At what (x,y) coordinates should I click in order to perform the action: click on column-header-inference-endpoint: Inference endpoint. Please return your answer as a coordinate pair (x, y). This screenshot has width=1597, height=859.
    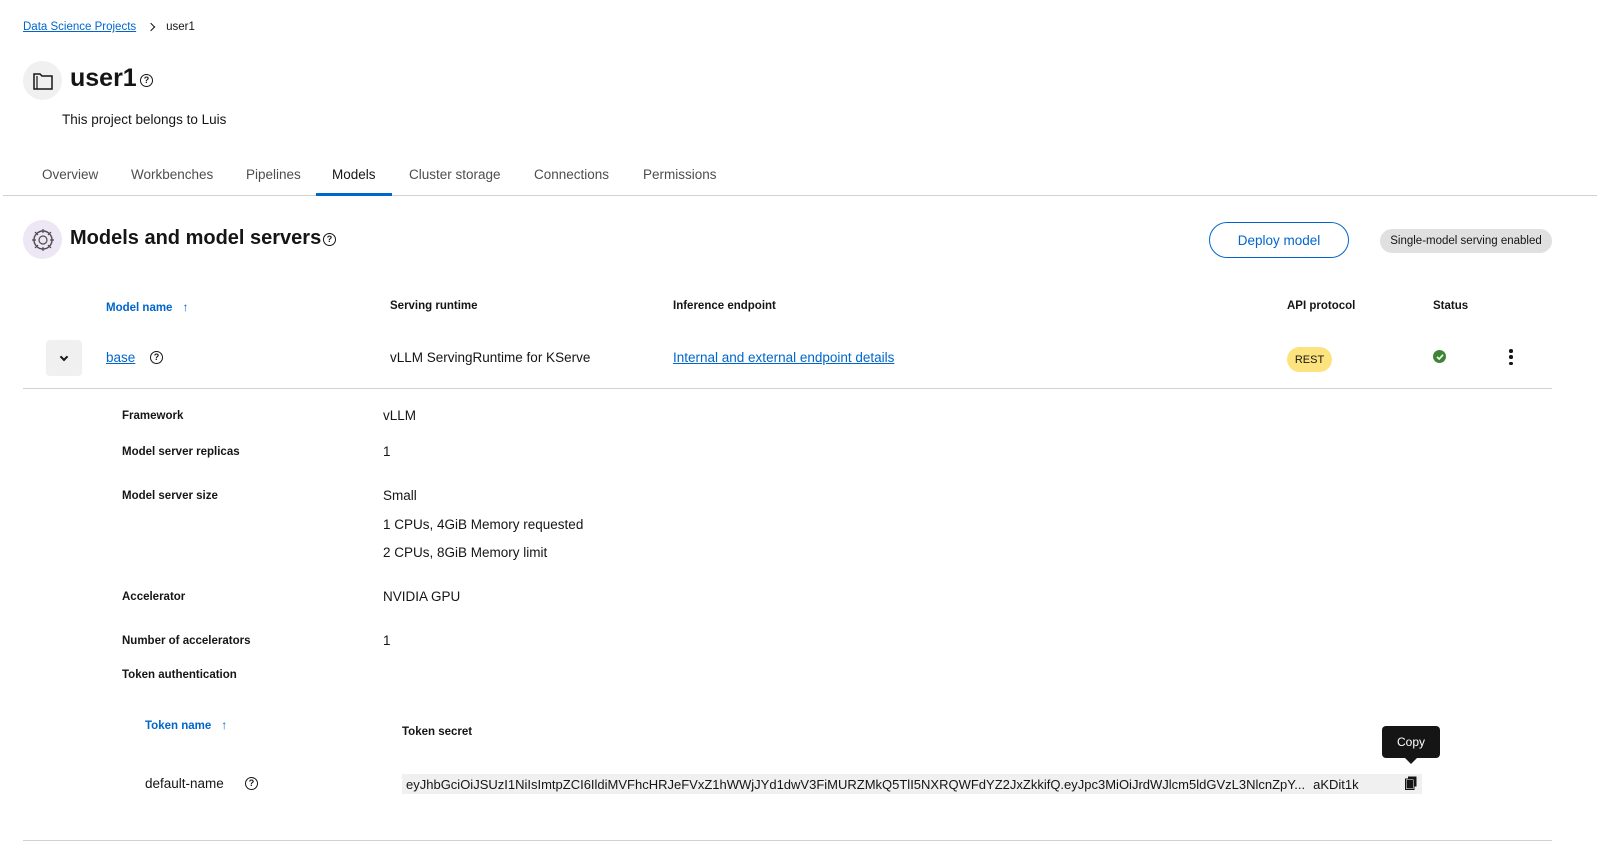
    Looking at the image, I should click on (724, 306).